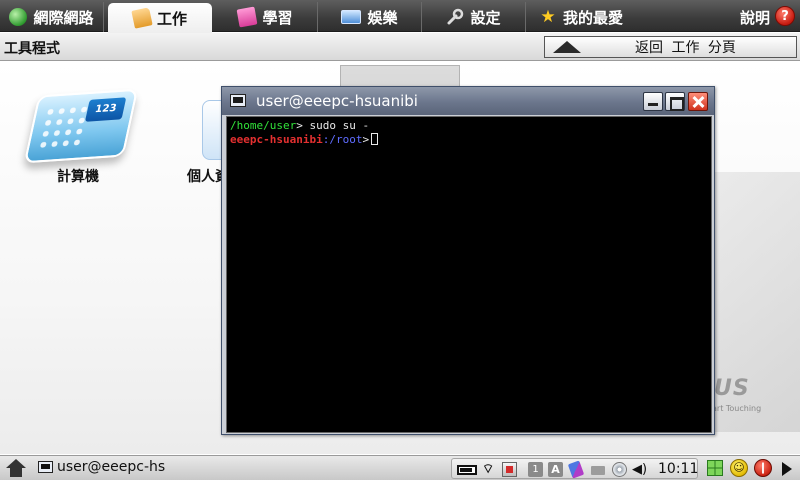 The image size is (800, 480). I want to click on volume-icon: ◀), so click(639, 469).